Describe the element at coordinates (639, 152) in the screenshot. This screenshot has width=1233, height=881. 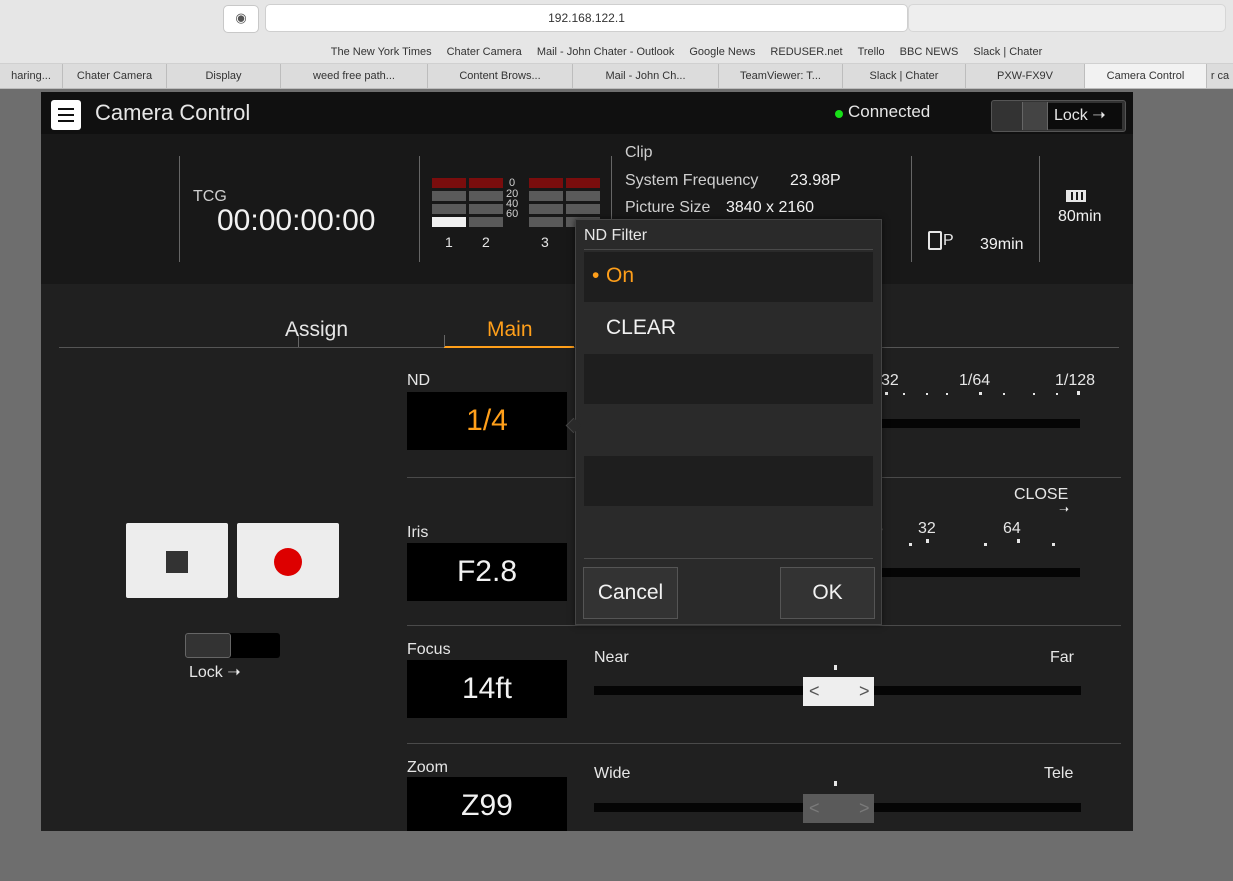
I see `clip-label: Clip` at that location.